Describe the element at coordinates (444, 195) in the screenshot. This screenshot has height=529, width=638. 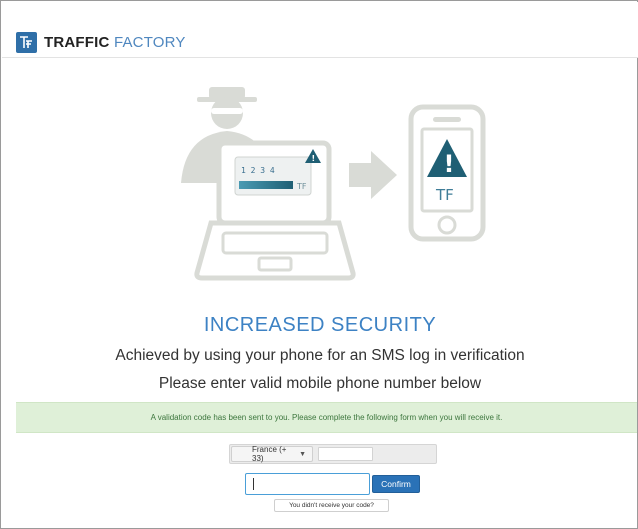
I see `phone-logo: TF` at that location.